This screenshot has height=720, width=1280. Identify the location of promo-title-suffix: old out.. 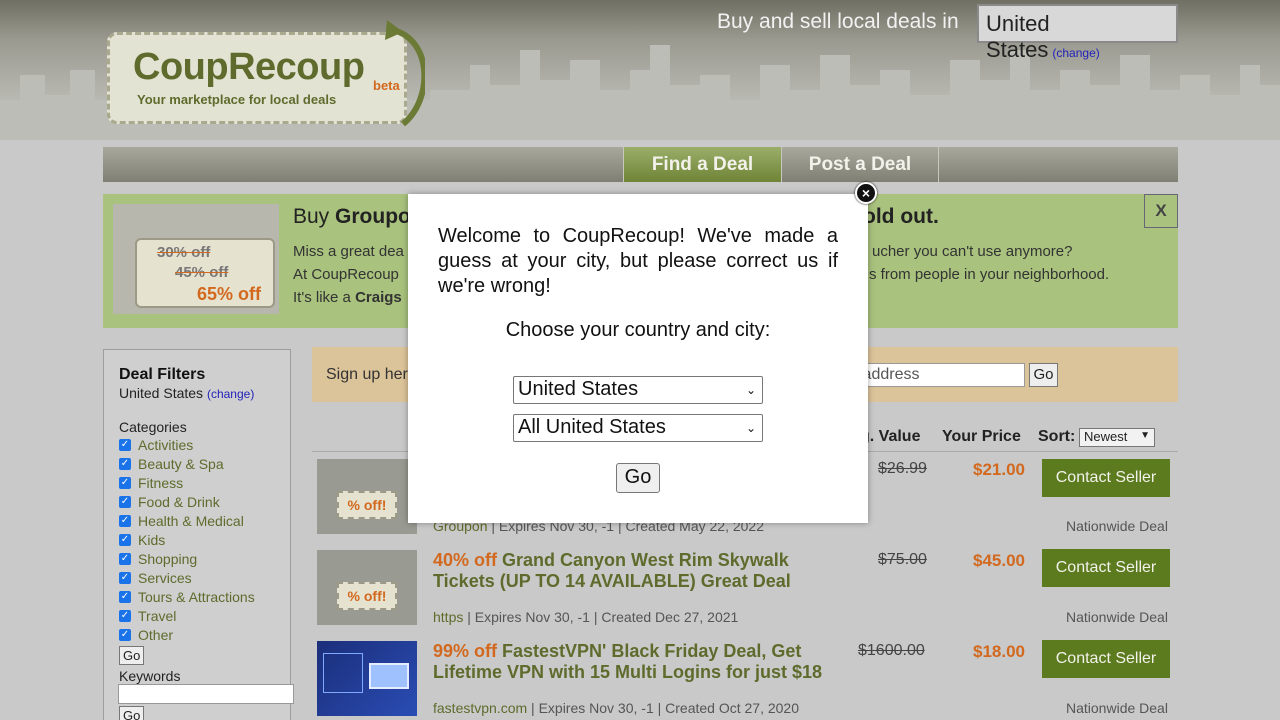
(901, 216).